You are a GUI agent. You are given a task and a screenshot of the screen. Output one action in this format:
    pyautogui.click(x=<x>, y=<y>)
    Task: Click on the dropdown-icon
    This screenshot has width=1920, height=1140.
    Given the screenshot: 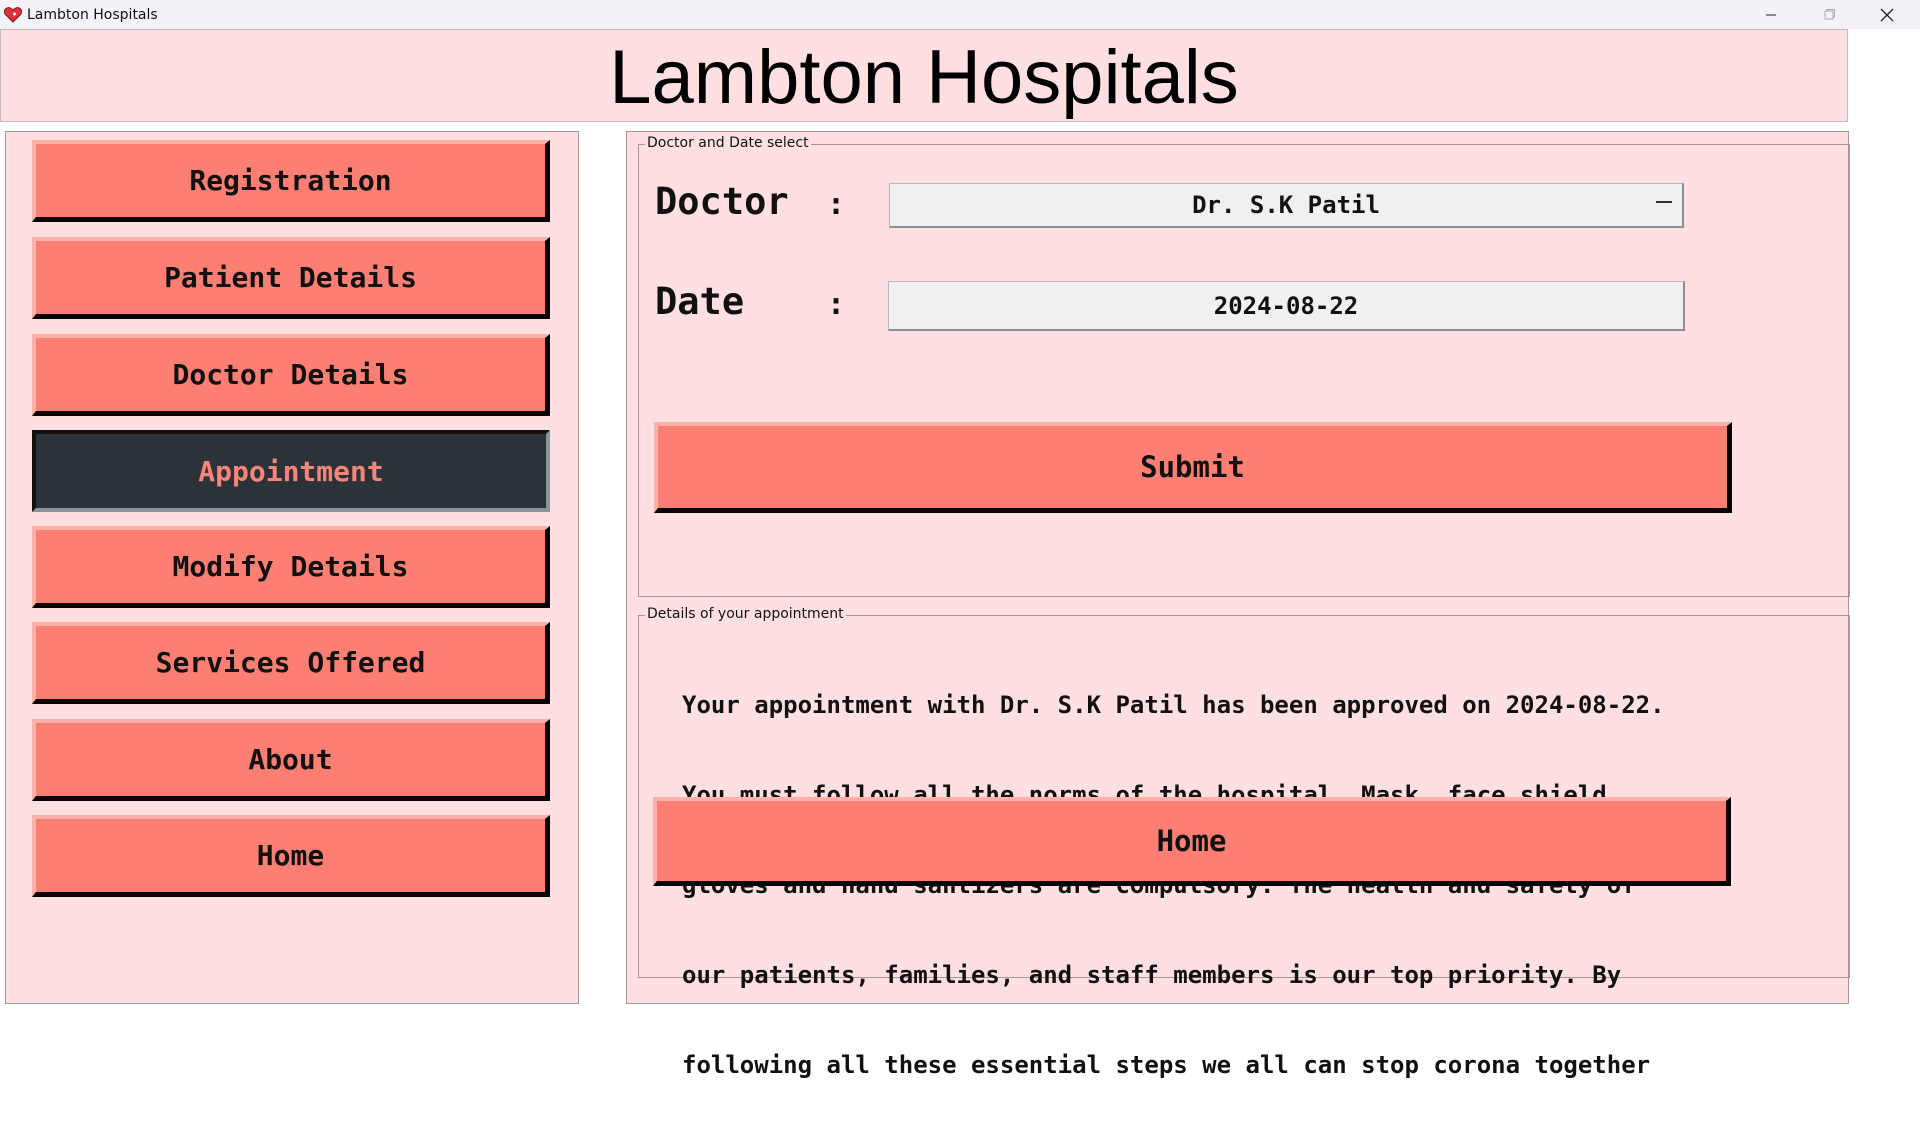 What is the action you would take?
    pyautogui.click(x=1664, y=202)
    